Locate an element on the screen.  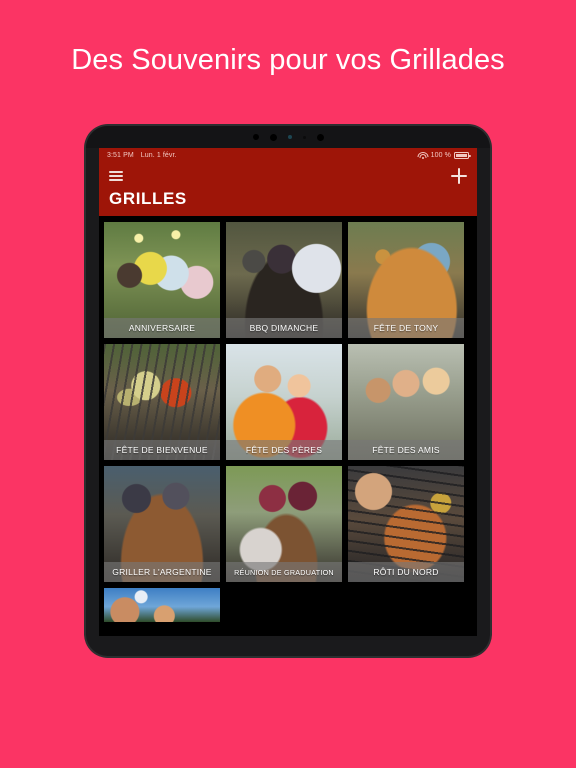
grille-card-label: RÉUNION DE GRADUATION is located at coordinates (284, 572).